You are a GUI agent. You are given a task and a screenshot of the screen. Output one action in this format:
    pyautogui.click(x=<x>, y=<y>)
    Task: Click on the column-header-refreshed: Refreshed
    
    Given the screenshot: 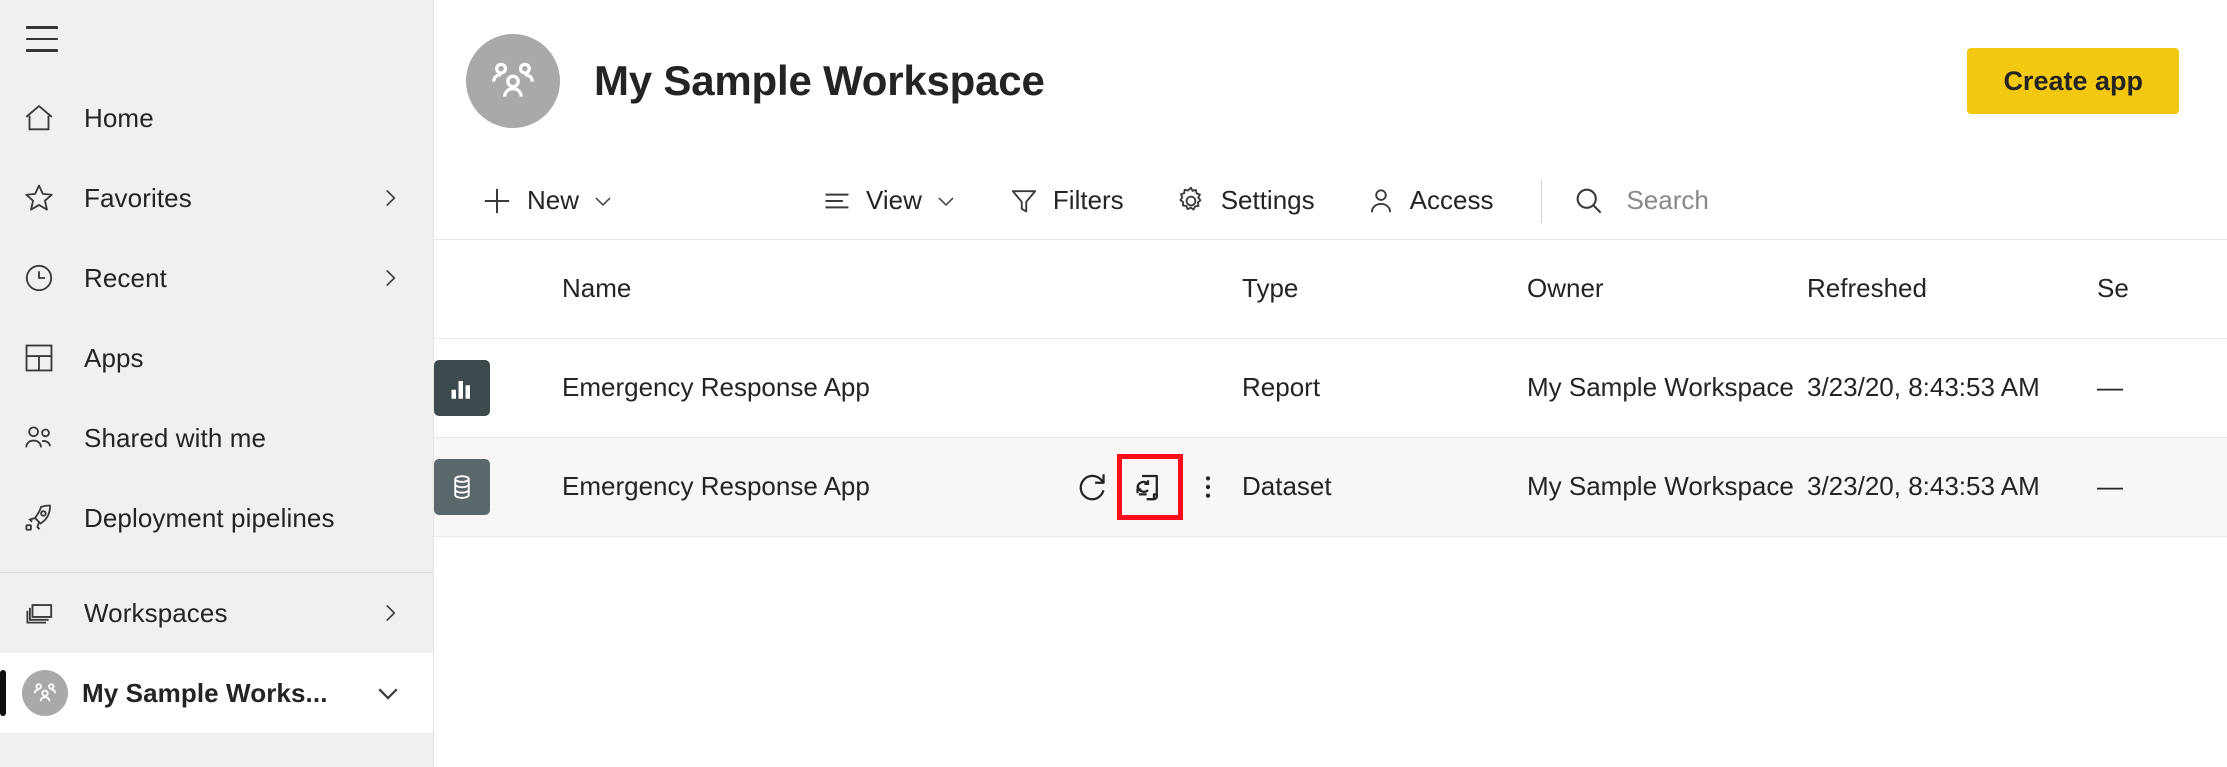 What is the action you would take?
    pyautogui.click(x=1952, y=289)
    